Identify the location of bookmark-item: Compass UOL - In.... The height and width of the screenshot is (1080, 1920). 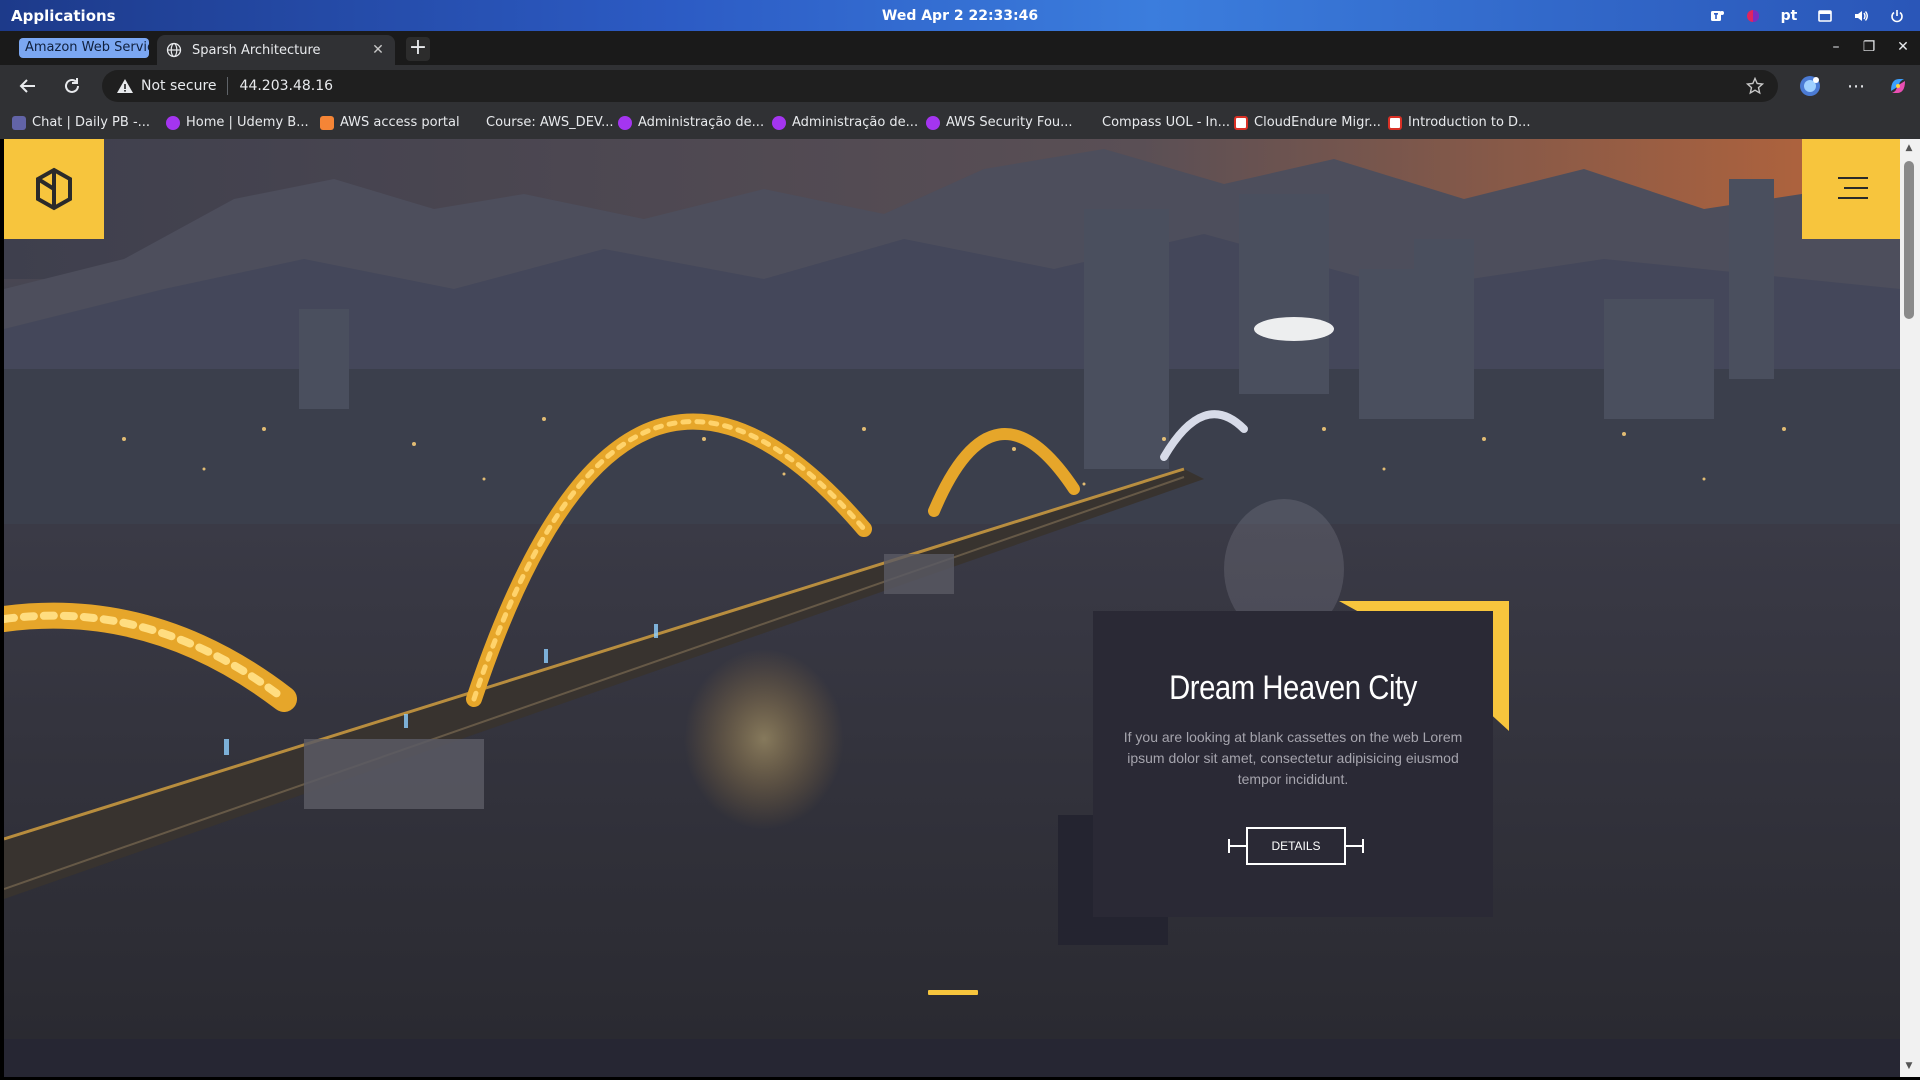
(1166, 122).